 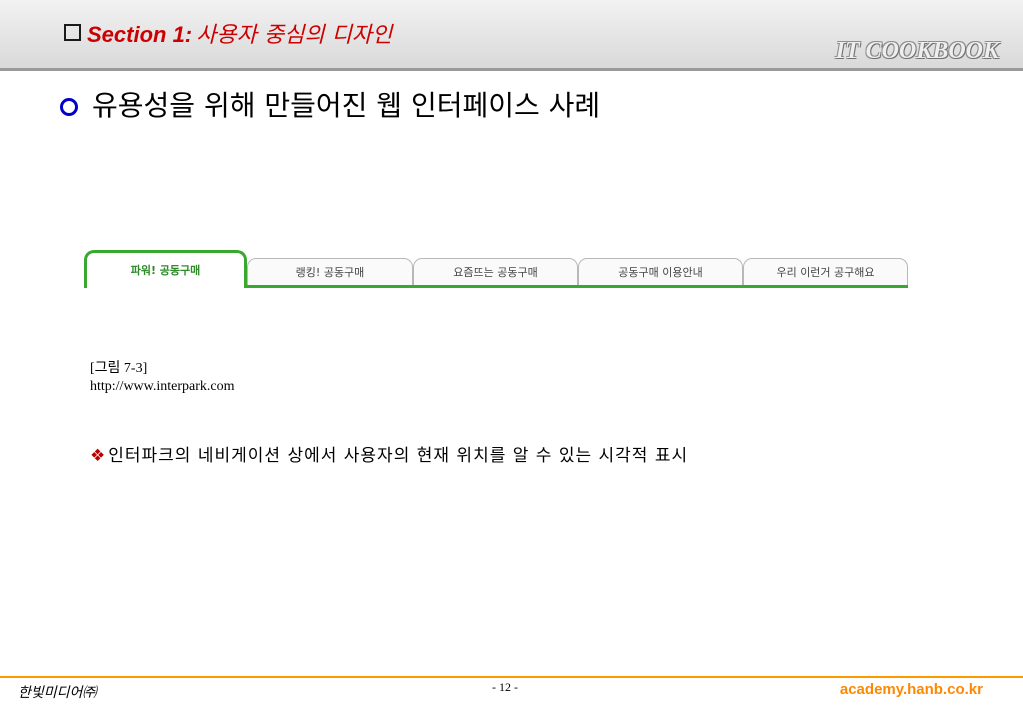 What do you see at coordinates (72, 32) in the screenshot?
I see `checkbox-square-icon` at bounding box center [72, 32].